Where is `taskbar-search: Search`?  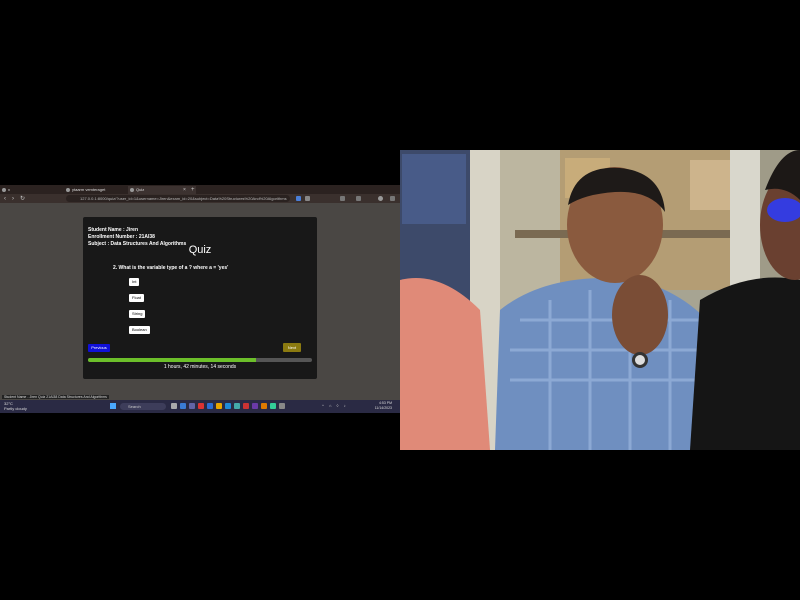
taskbar-search: Search is located at coordinates (143, 406).